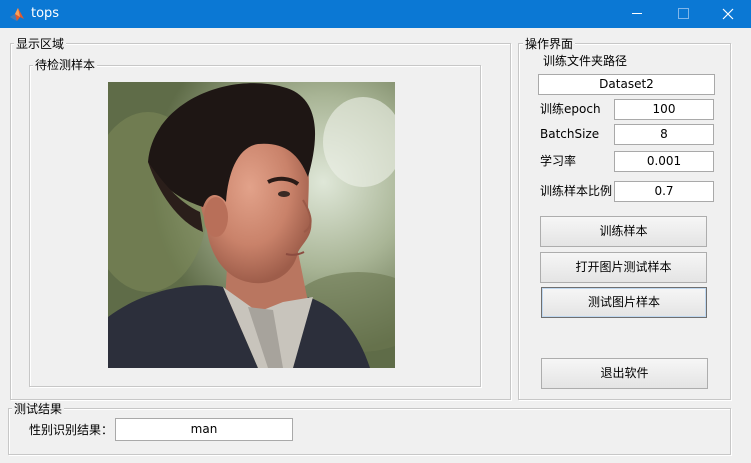 The height and width of the screenshot is (463, 751). Describe the element at coordinates (626, 84) in the screenshot. I see `path-input: Dataset2` at that location.